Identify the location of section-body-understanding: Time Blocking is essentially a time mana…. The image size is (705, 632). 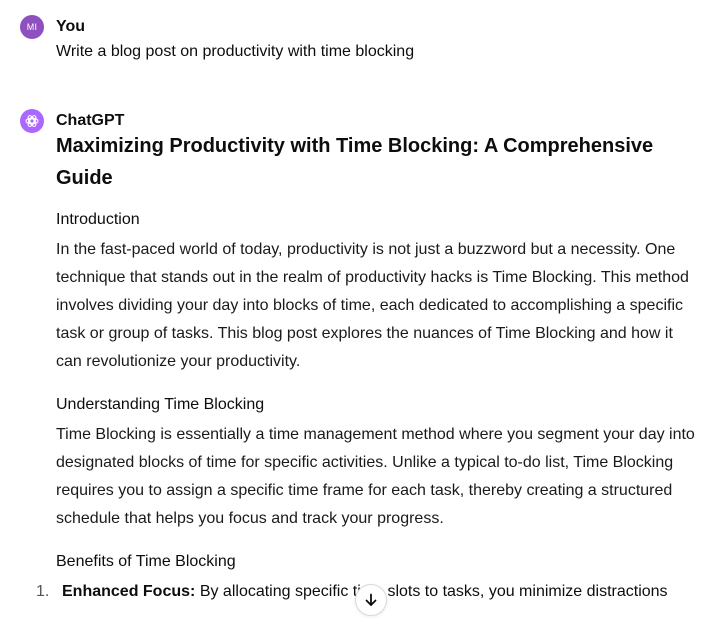
(375, 476).